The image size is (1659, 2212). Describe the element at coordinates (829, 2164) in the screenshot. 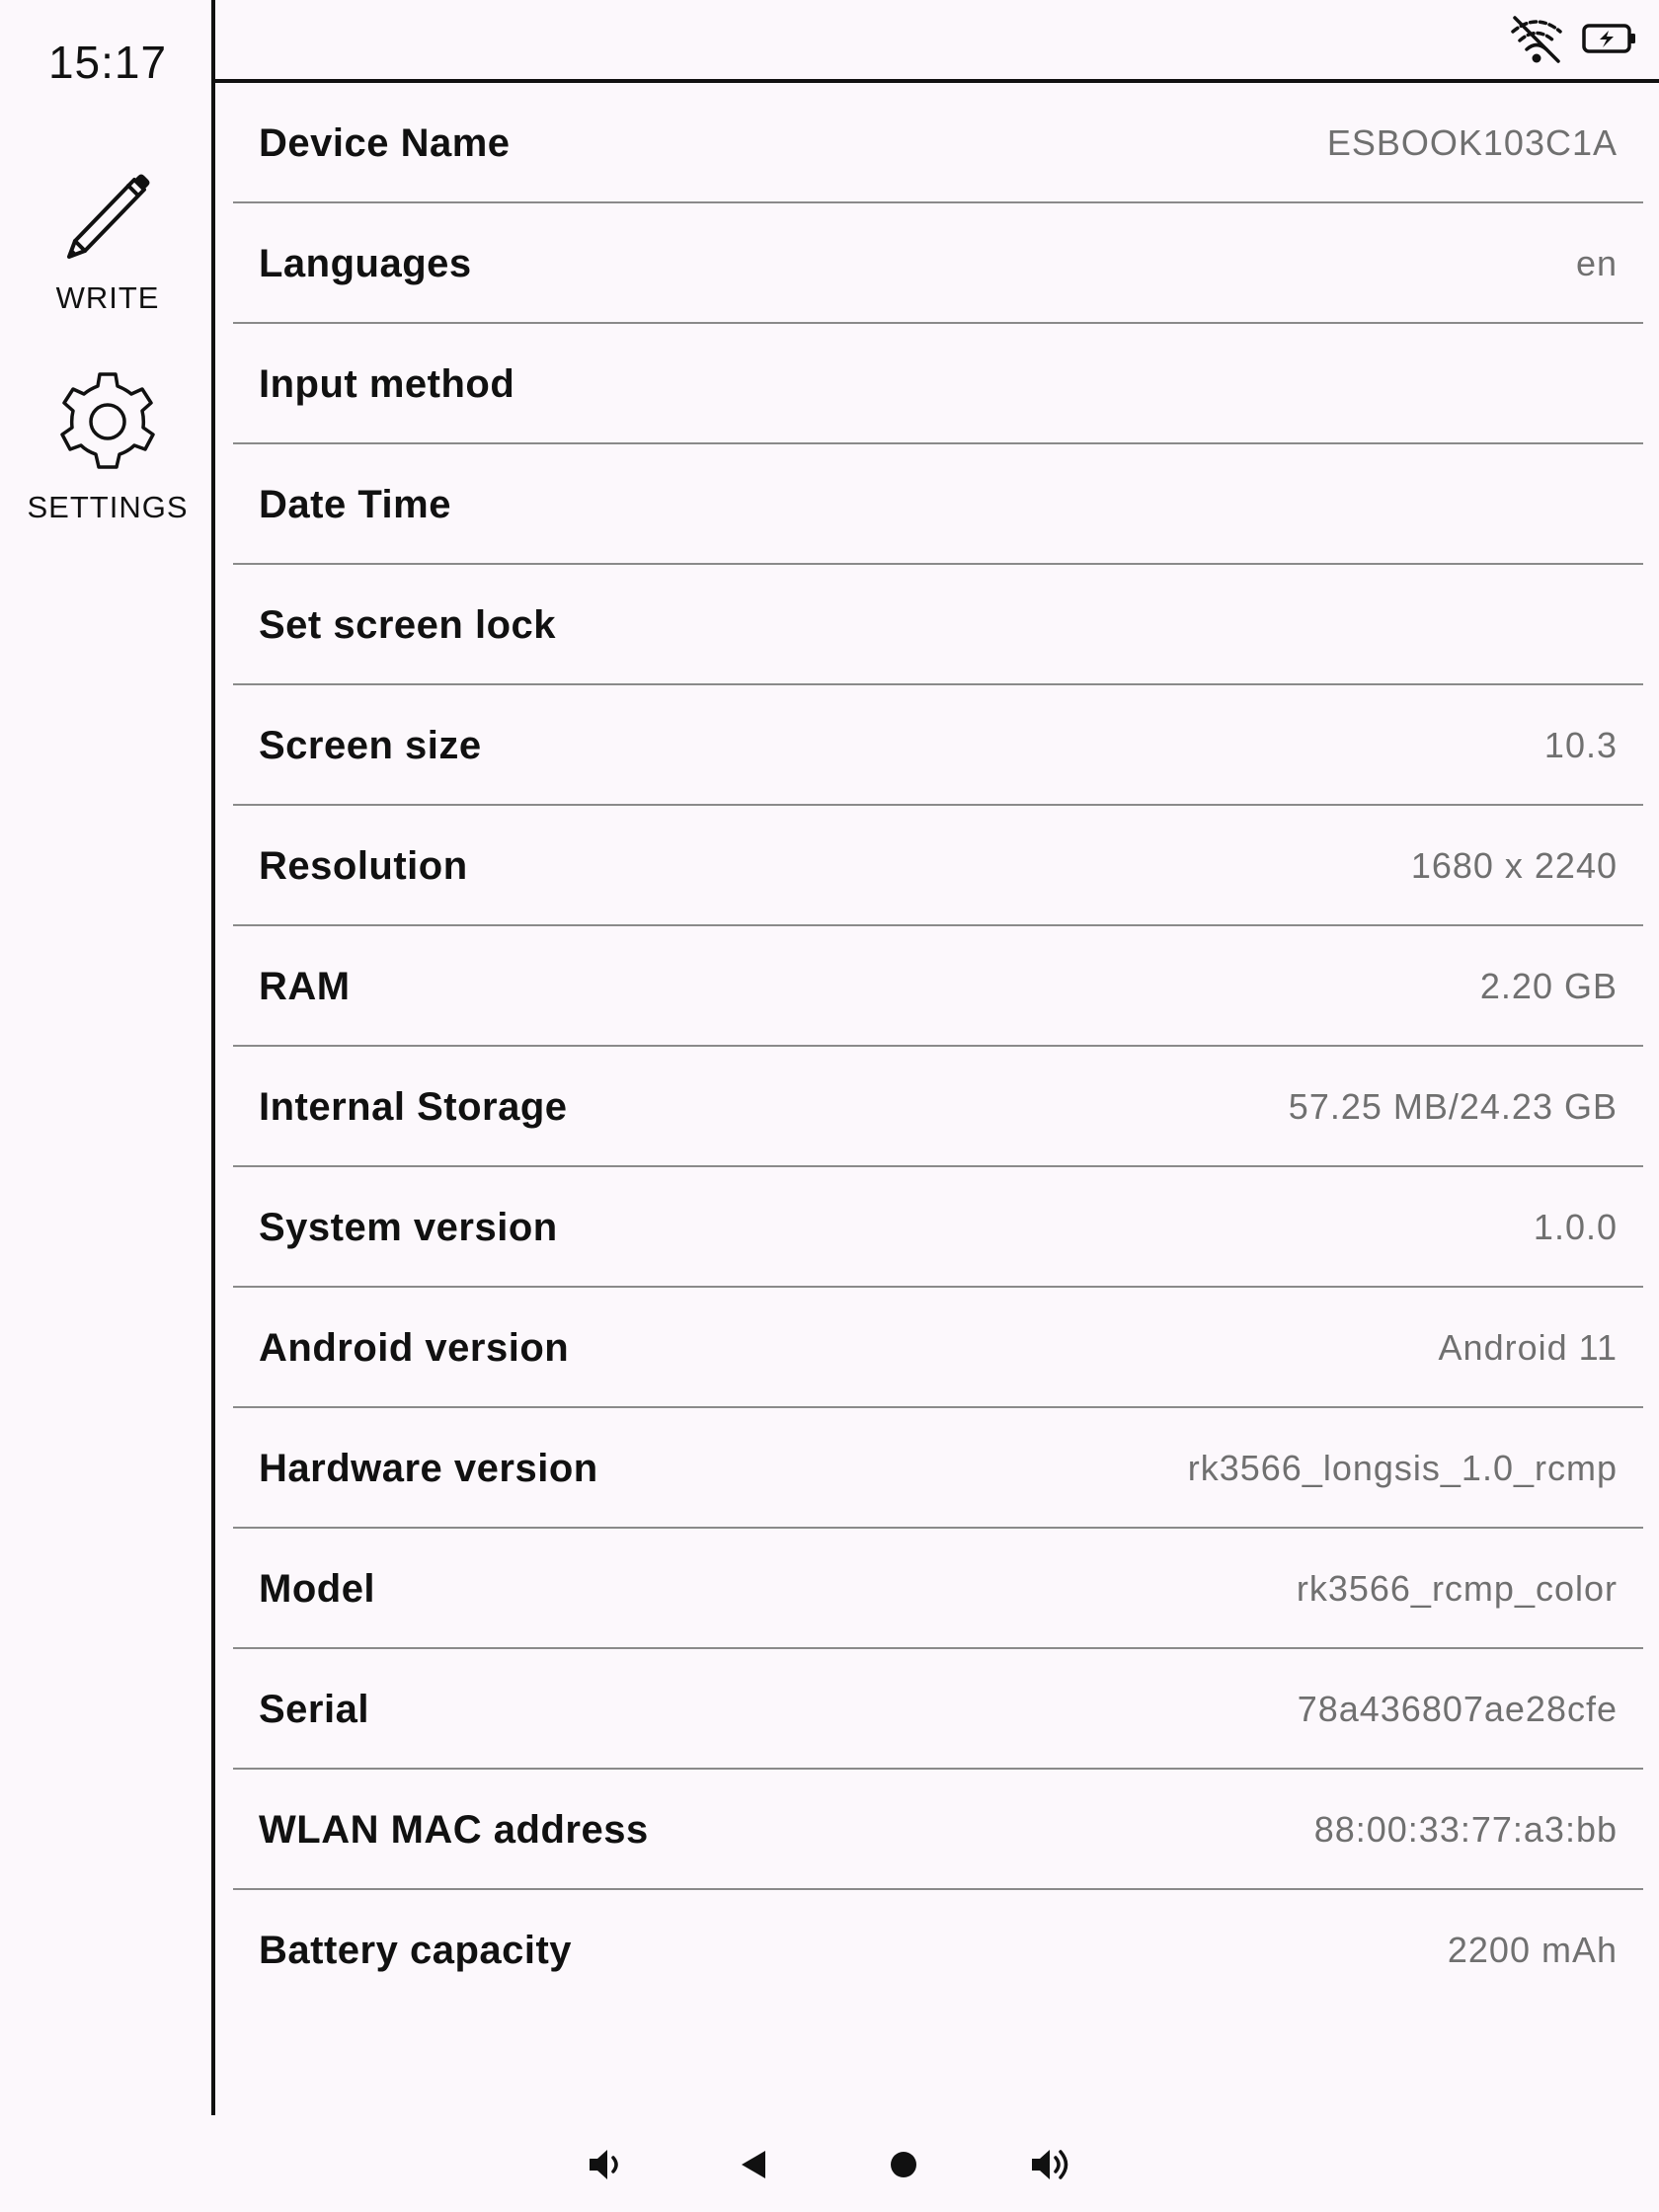

I see `navigation-bar` at that location.